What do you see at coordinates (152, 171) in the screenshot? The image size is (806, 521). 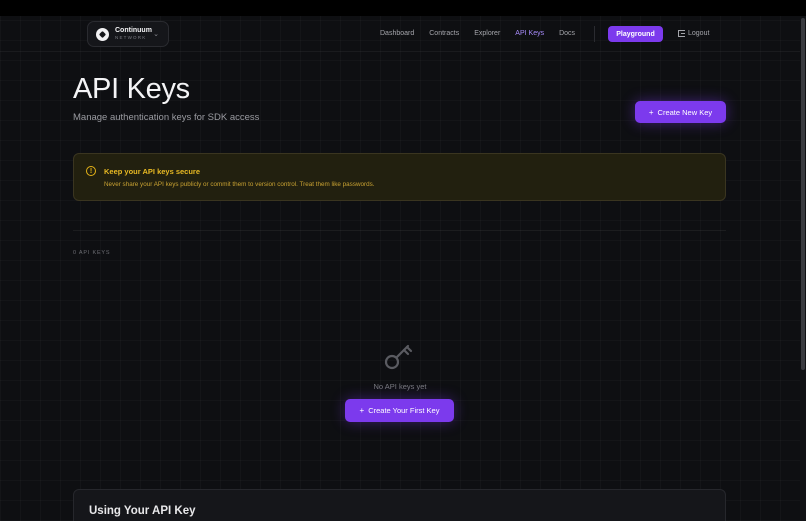 I see `warning-title: Keep your API keys secure` at bounding box center [152, 171].